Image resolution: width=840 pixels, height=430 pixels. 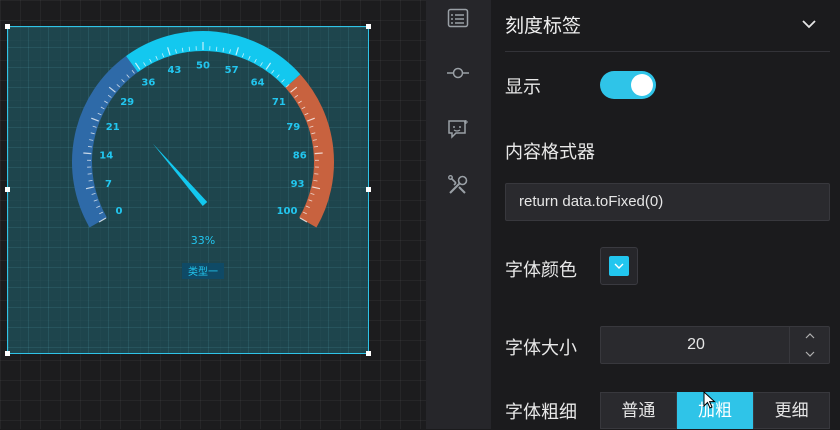 I want to click on mouse-cursor-icon, so click(x=710, y=401).